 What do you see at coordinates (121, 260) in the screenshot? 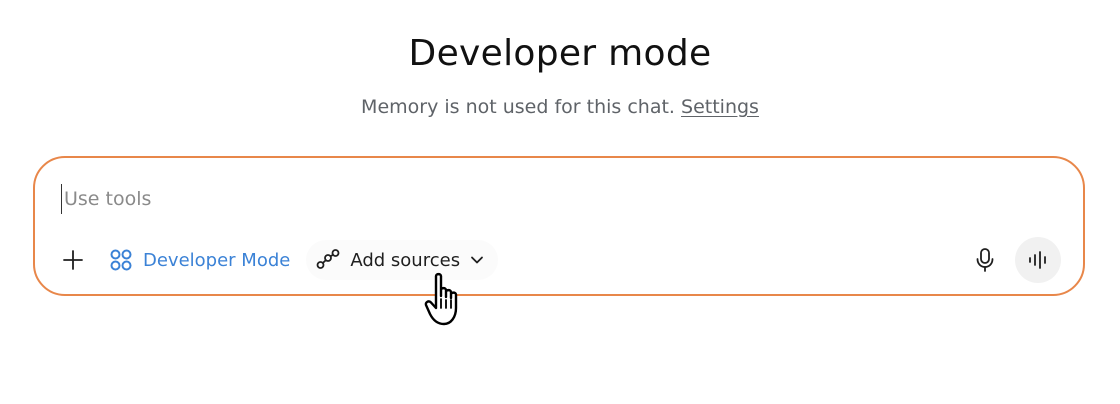
I see `developer-mode-icon` at bounding box center [121, 260].